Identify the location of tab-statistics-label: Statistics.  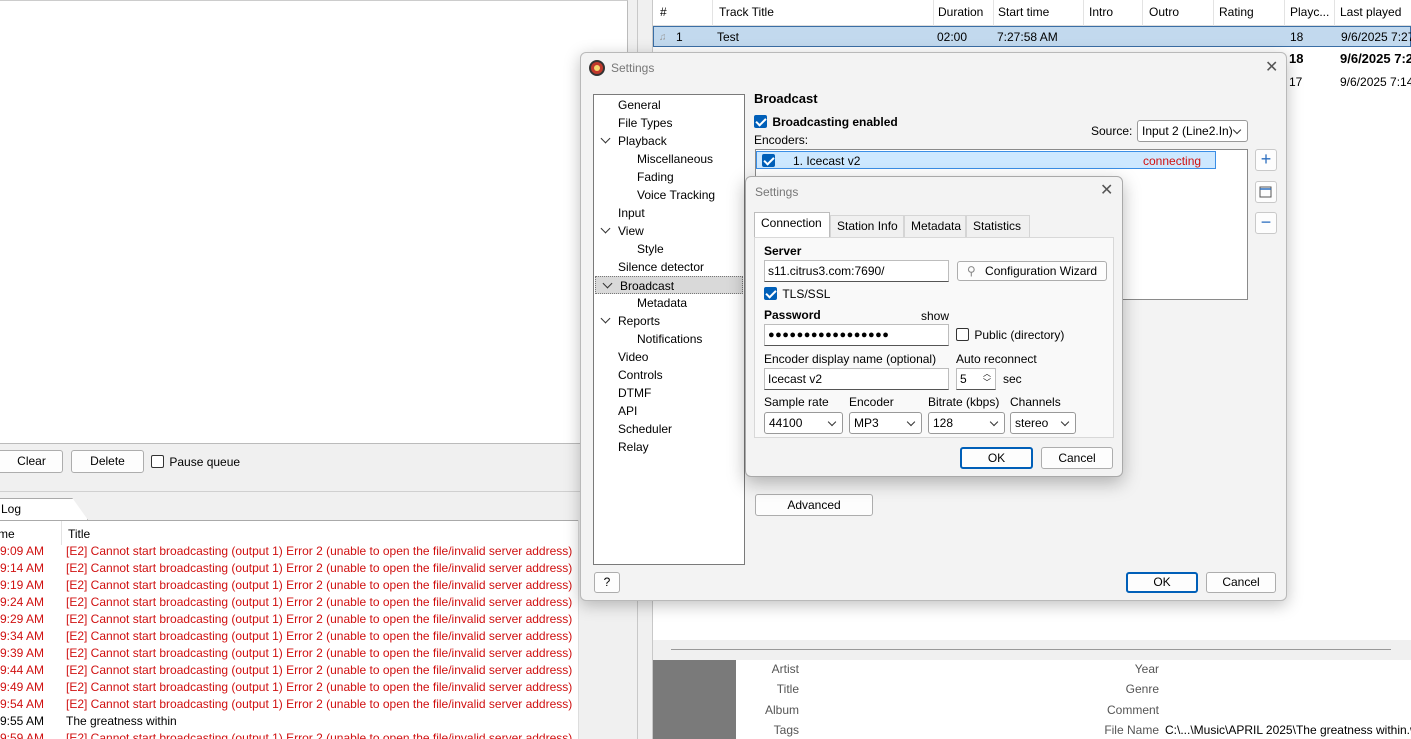
(997, 226).